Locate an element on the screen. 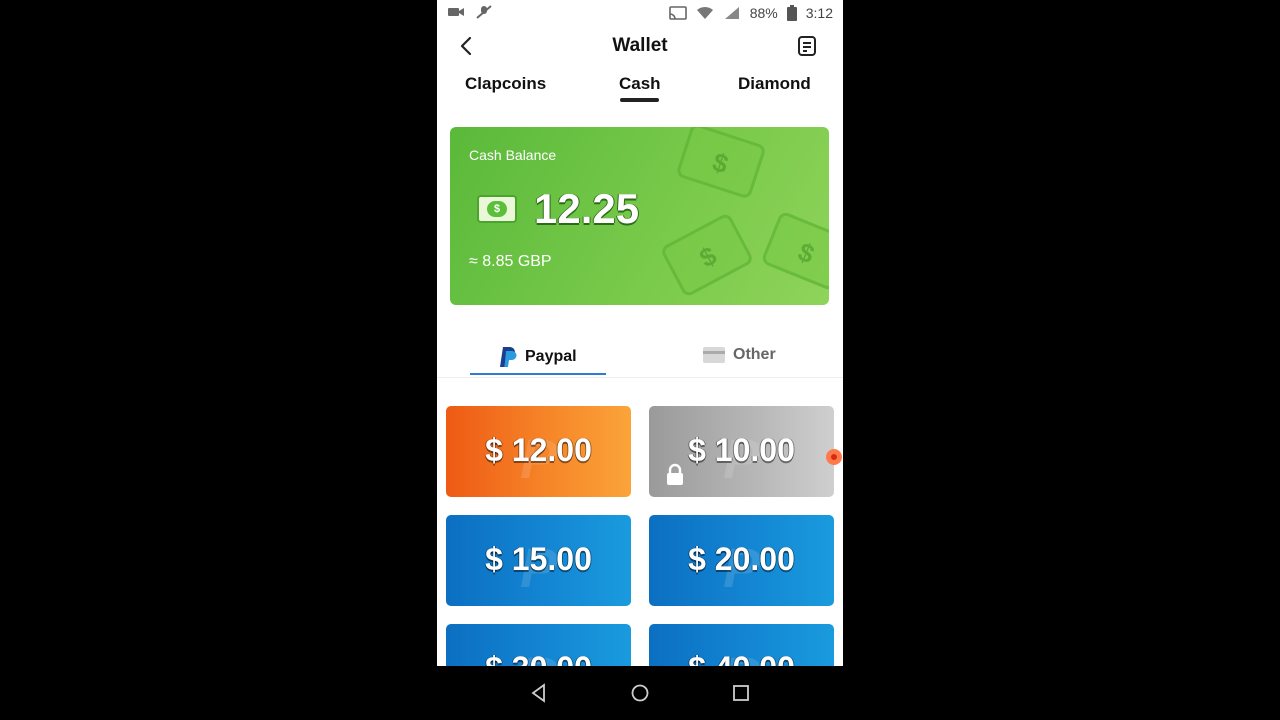  active-method-indicator is located at coordinates (538, 374).